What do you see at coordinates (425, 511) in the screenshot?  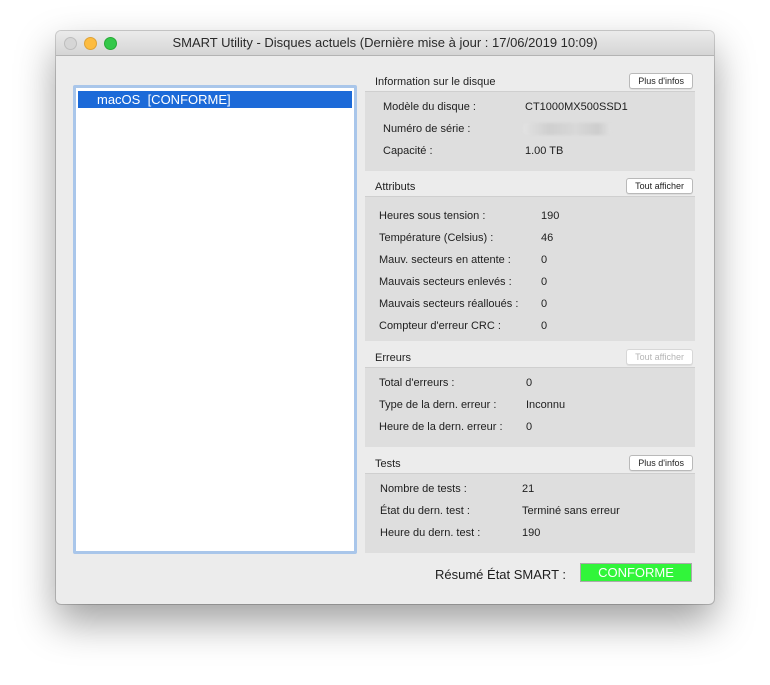 I see `last-test-status-label: État du dern. test :` at bounding box center [425, 511].